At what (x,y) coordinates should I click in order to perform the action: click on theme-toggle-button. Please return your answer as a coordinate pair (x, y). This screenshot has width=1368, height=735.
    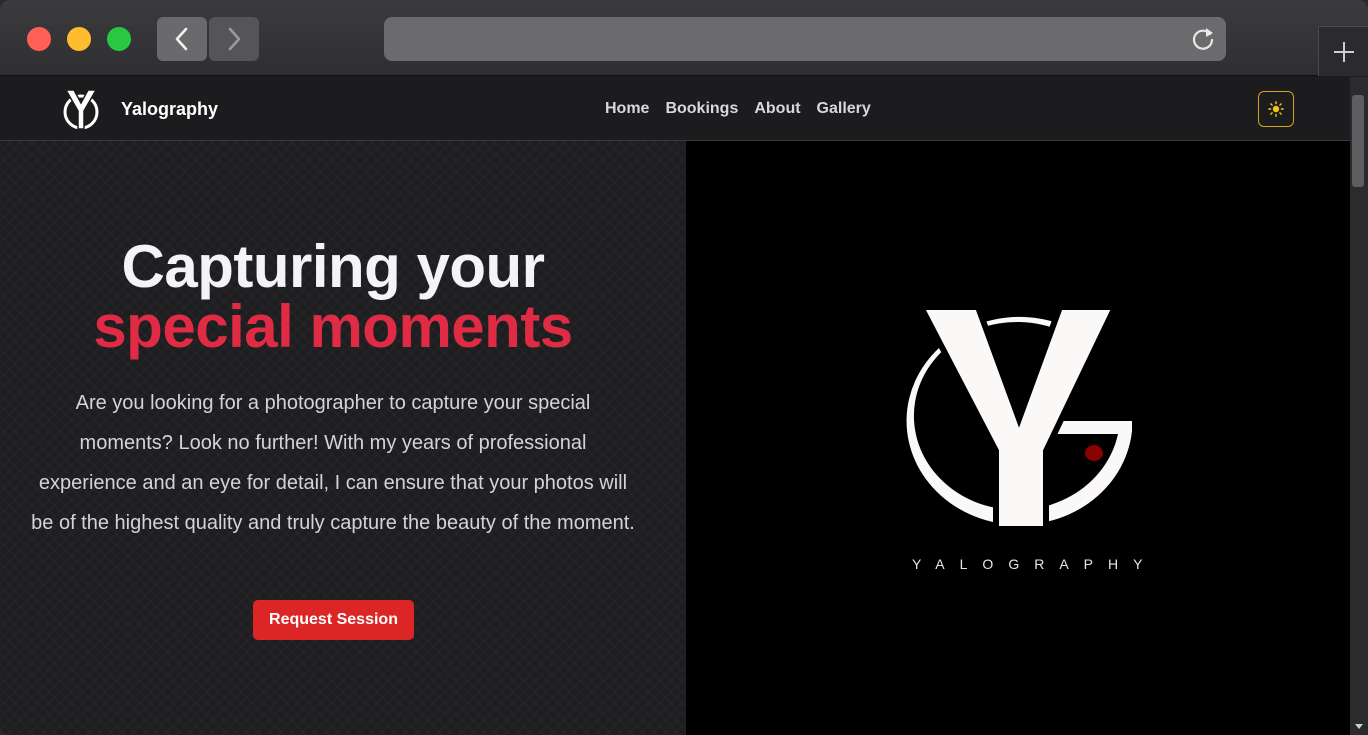
    Looking at the image, I should click on (1276, 109).